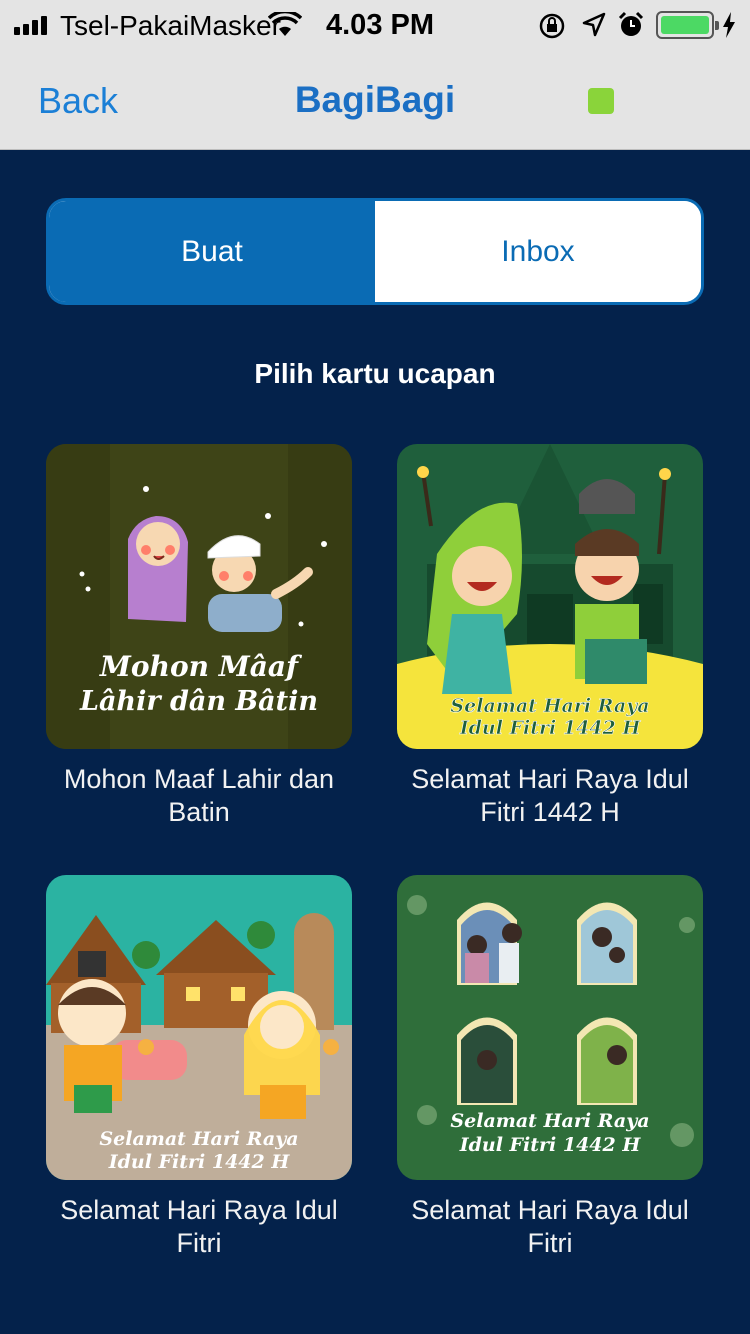  I want to click on alarm-icon, so click(631, 27).